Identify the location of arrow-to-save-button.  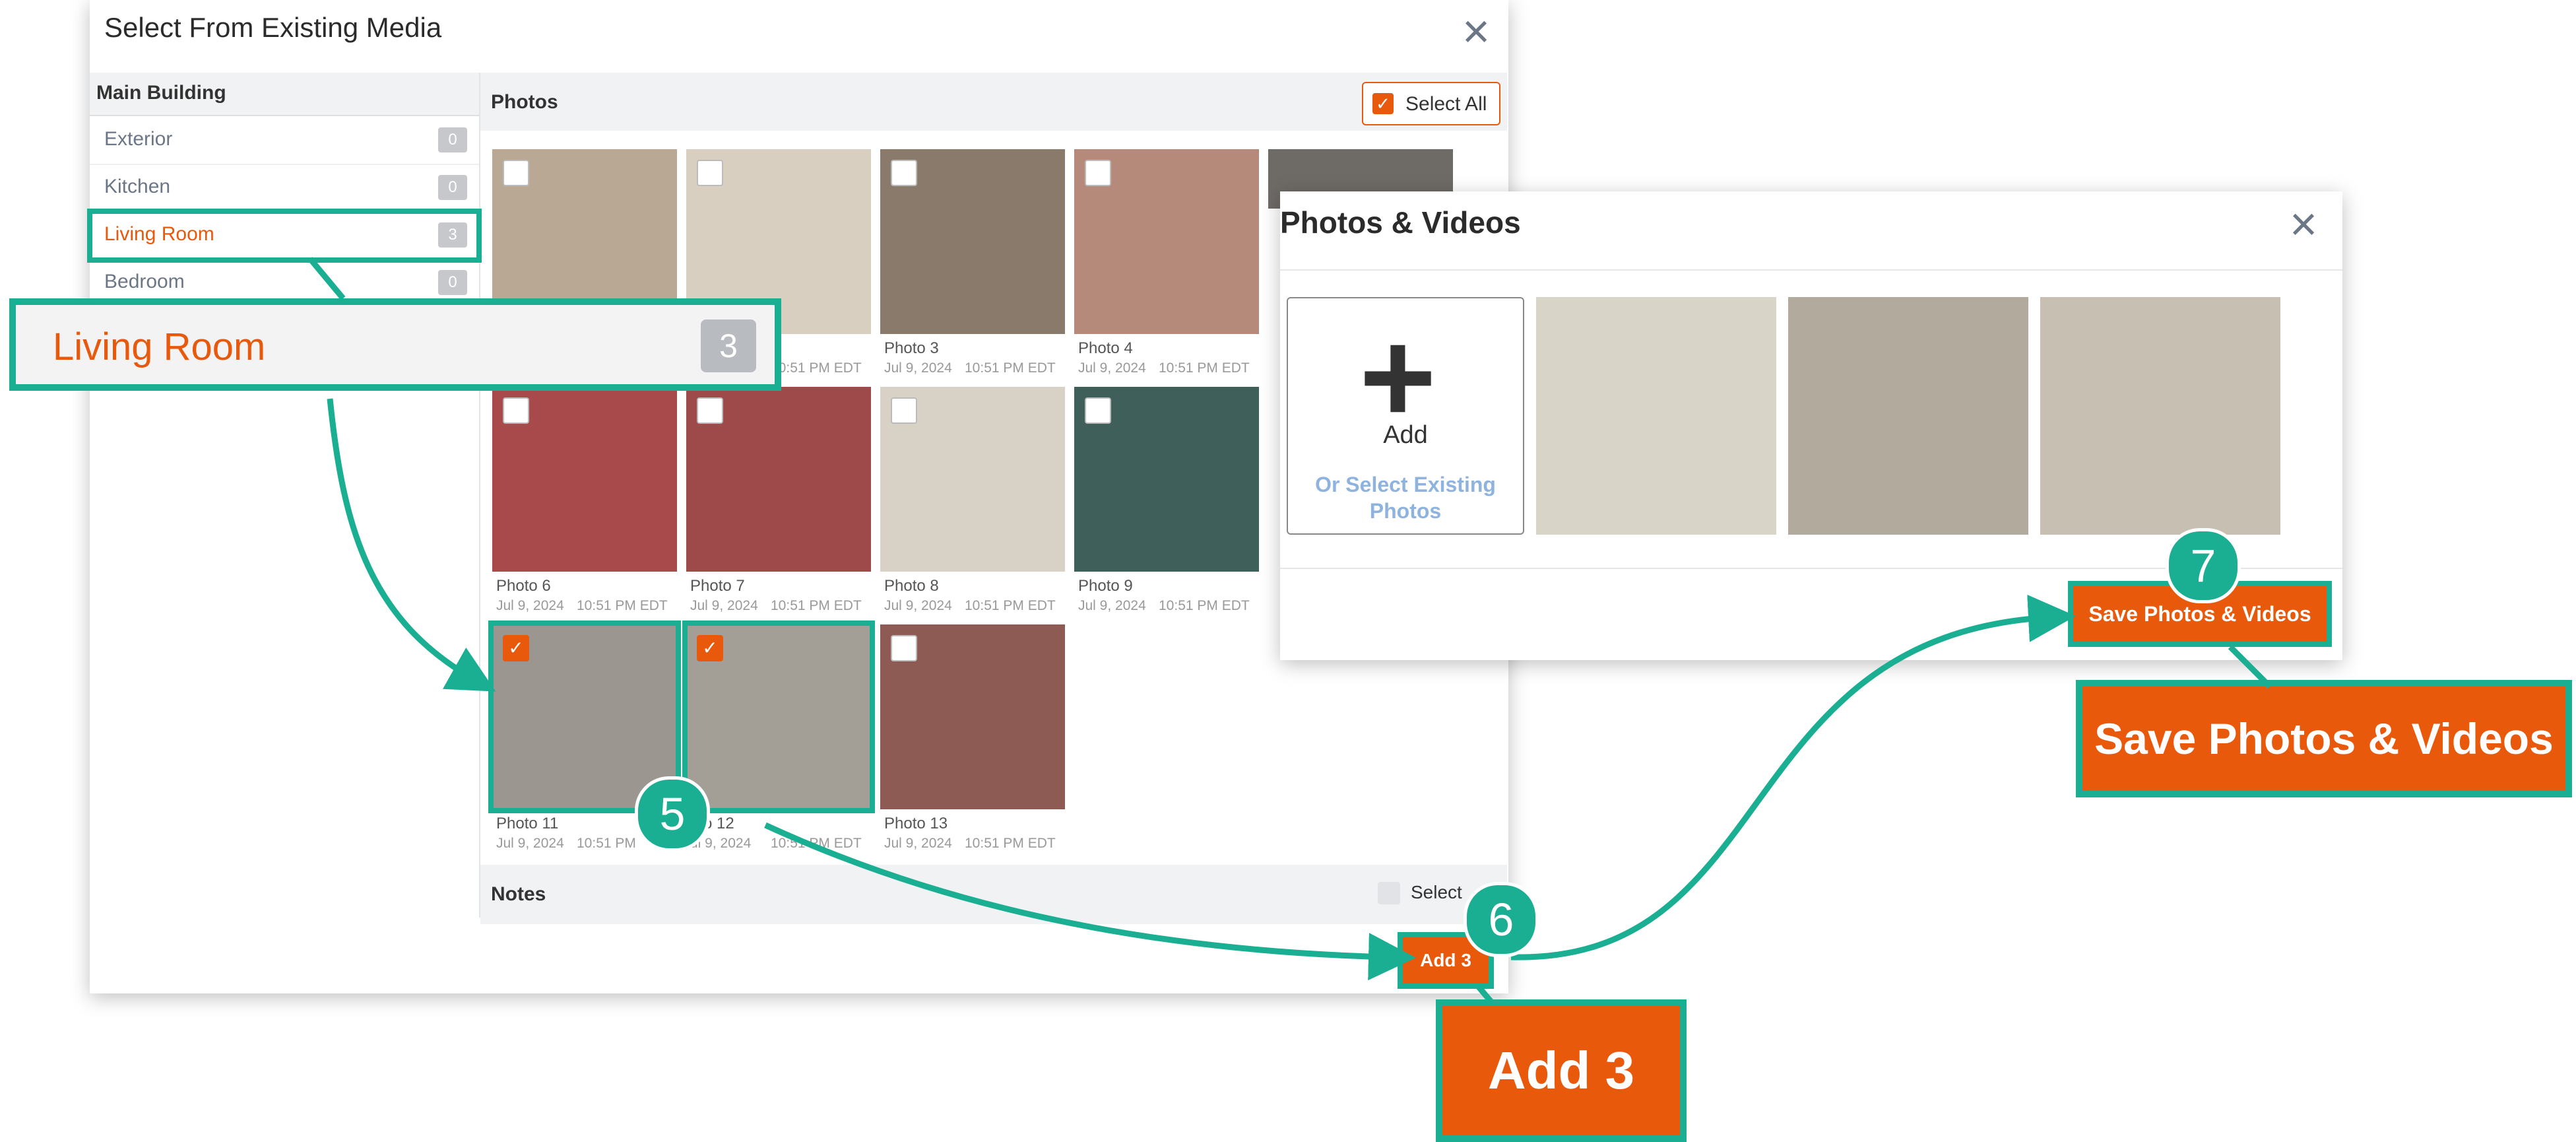
(1793, 777).